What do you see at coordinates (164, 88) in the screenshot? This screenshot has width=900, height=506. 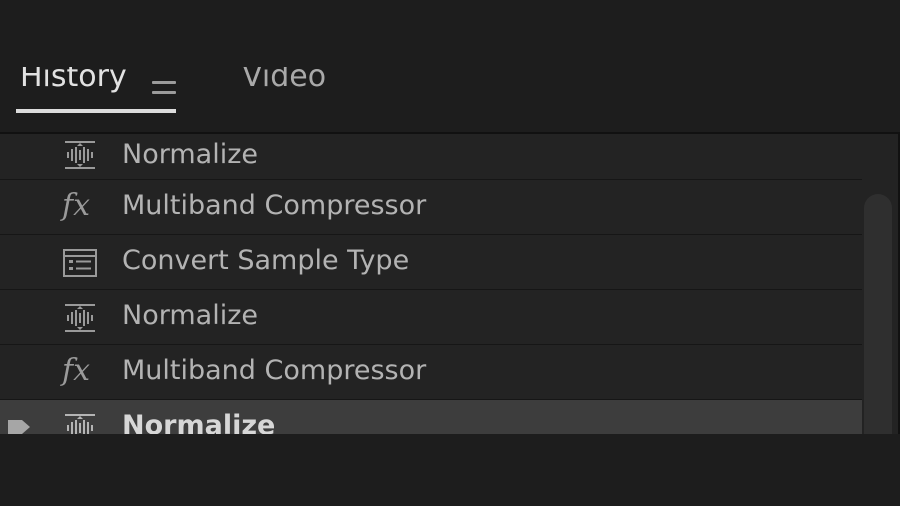 I see `hamburger-menu-icon` at bounding box center [164, 88].